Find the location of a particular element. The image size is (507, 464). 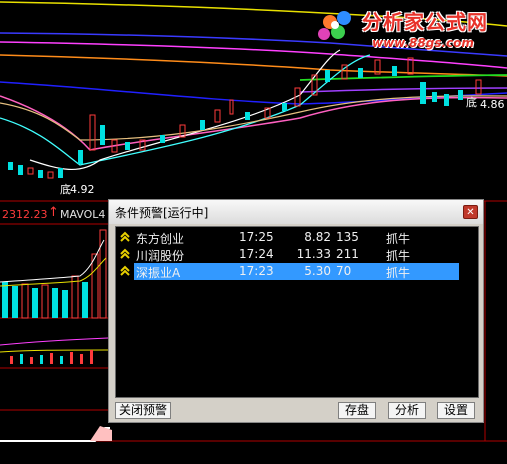

index-readout: 2312.23 is located at coordinates (25, 214).